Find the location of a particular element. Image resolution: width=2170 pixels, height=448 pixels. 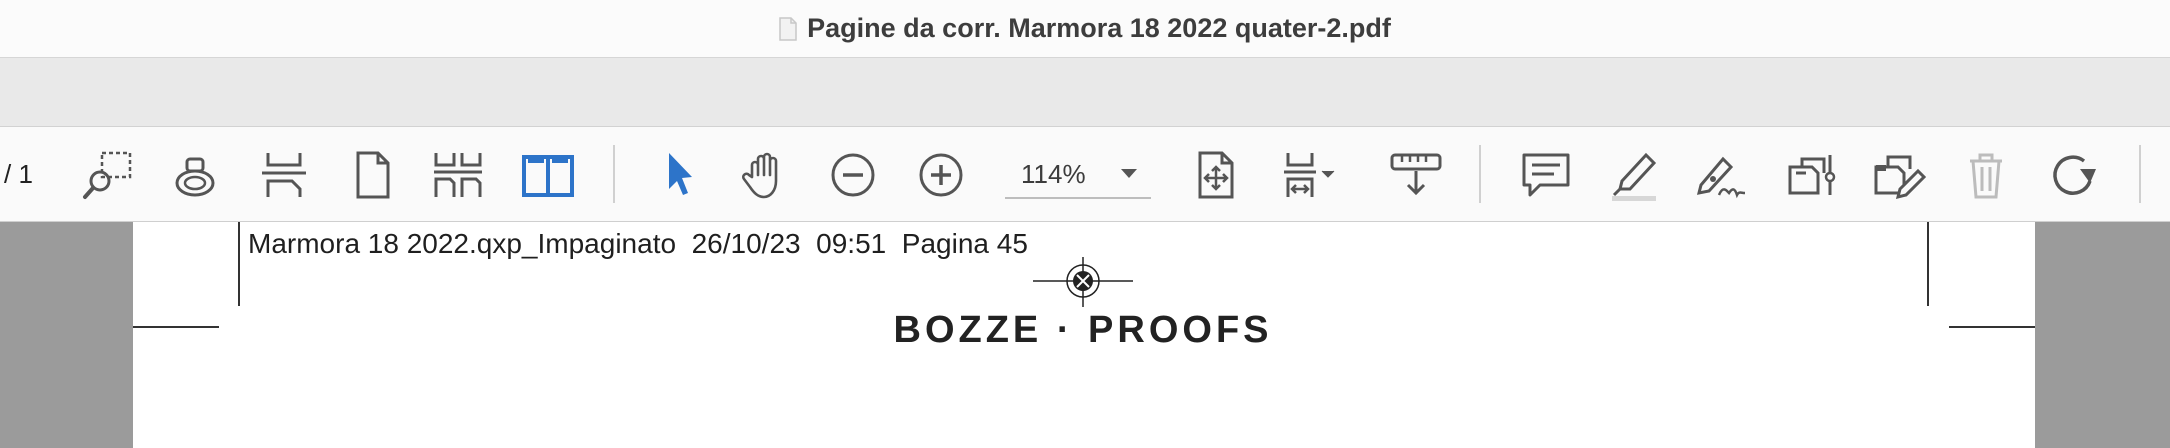

page-break-button is located at coordinates (284, 175).